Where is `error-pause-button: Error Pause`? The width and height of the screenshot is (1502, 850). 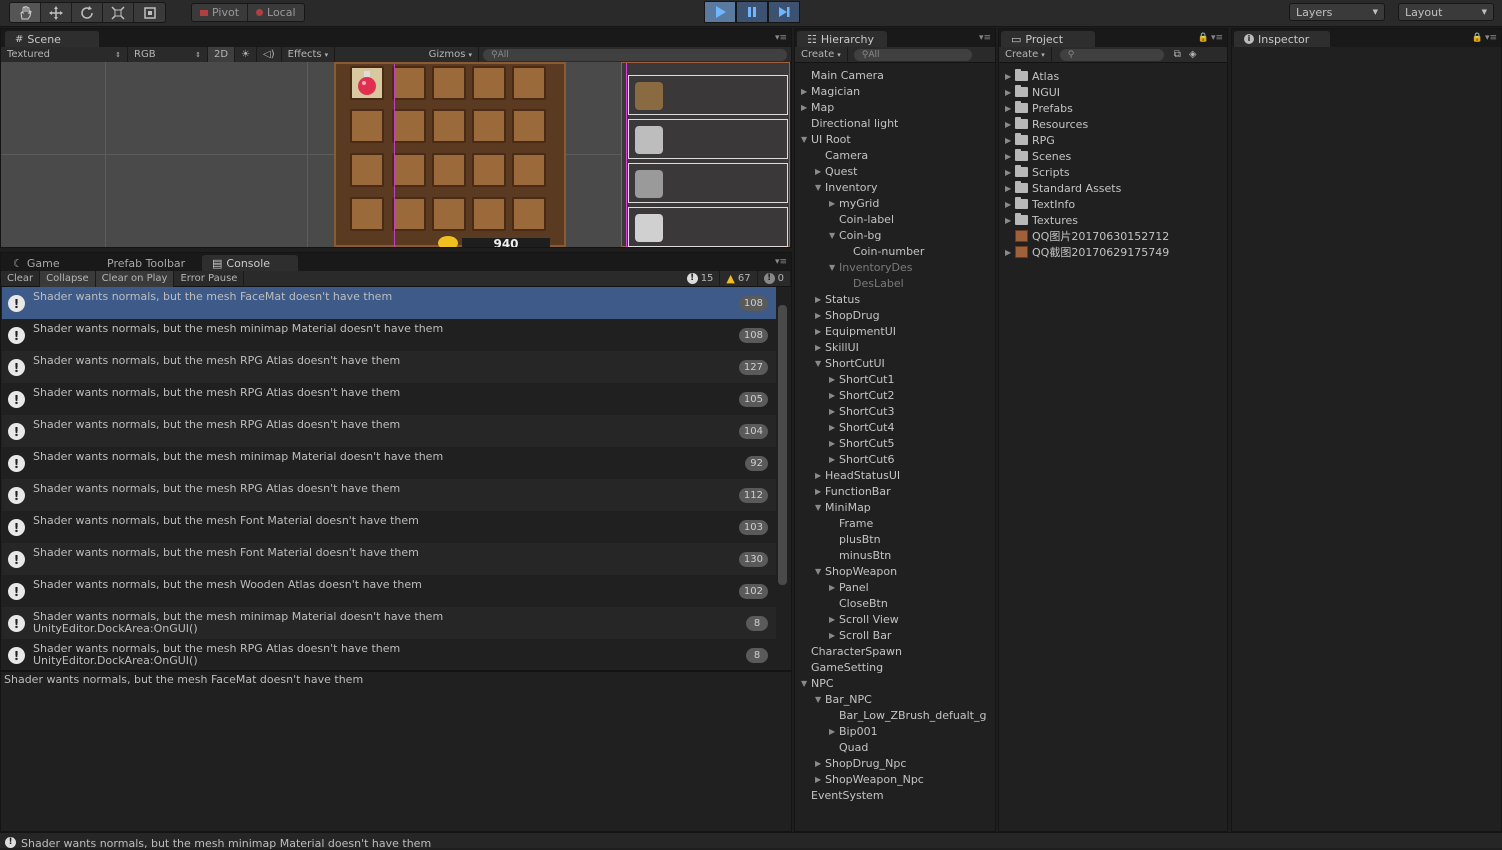
error-pause-button: Error Pause is located at coordinates (209, 278).